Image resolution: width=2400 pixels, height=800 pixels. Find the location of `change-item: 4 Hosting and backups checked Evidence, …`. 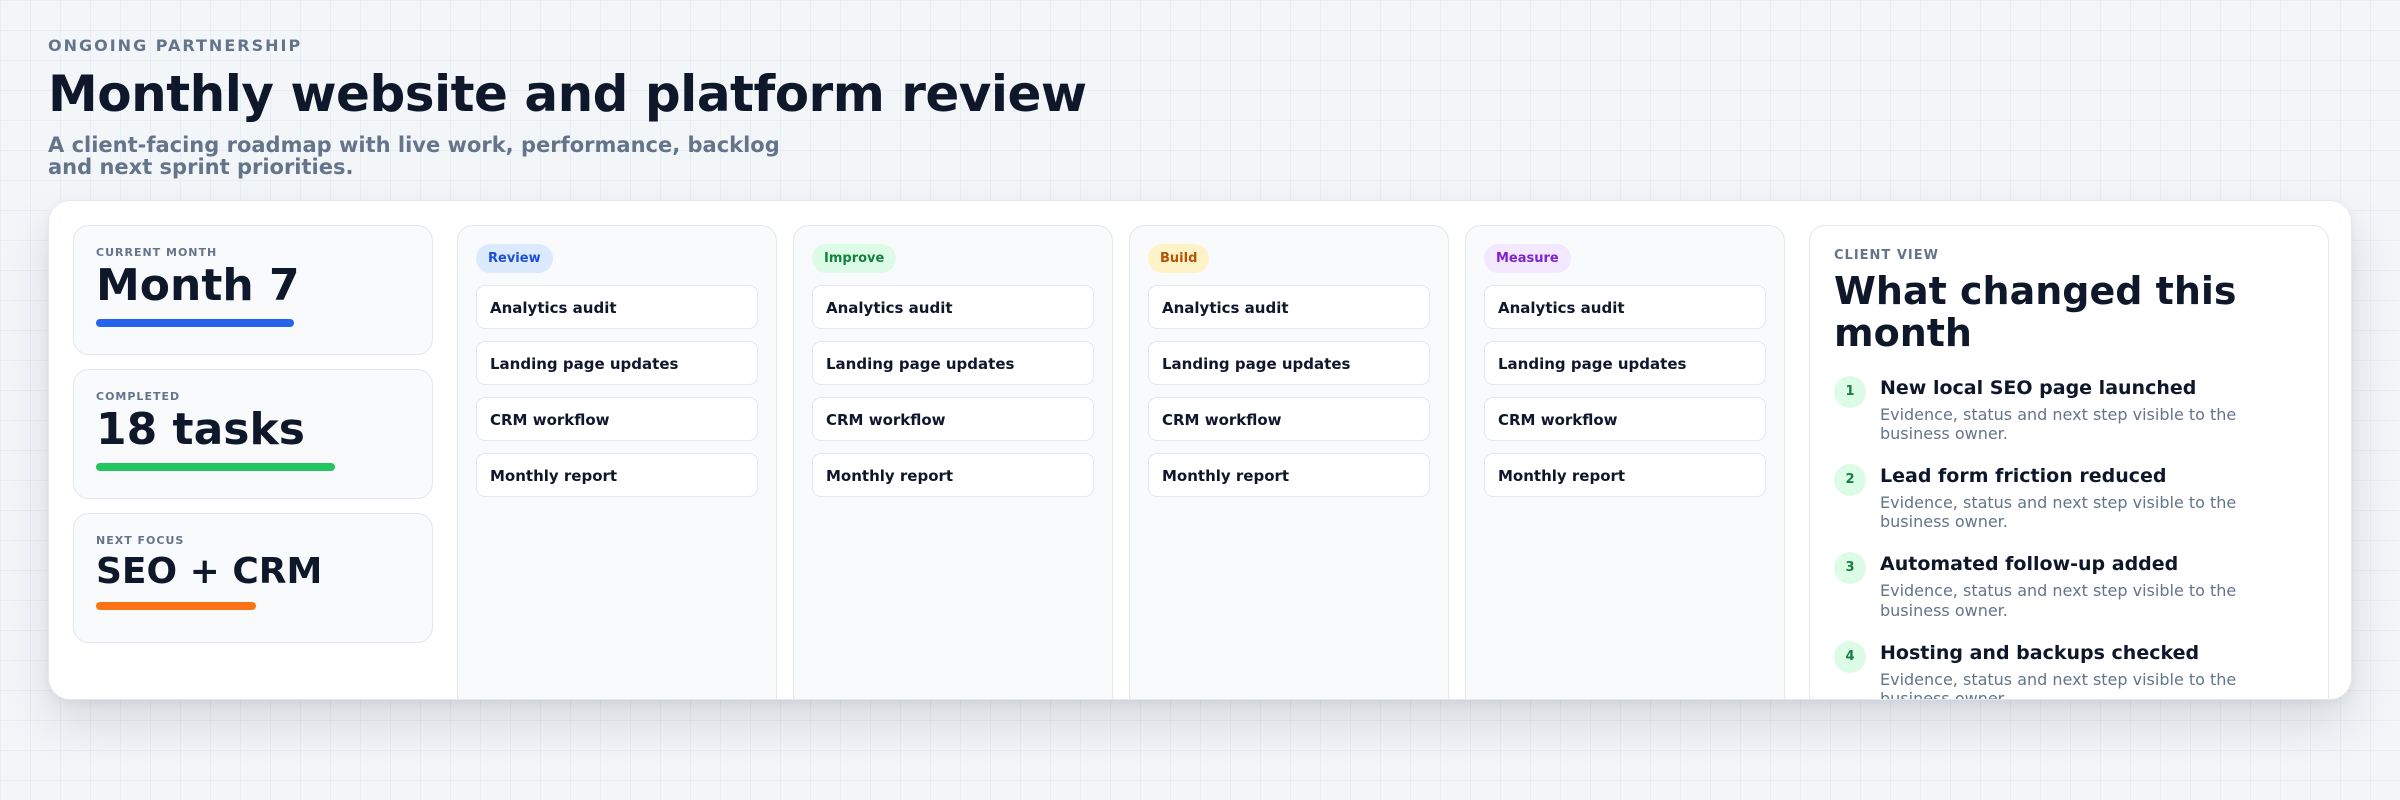

change-item: 4 Hosting and backups checked Evidence, … is located at coordinates (2069, 670).